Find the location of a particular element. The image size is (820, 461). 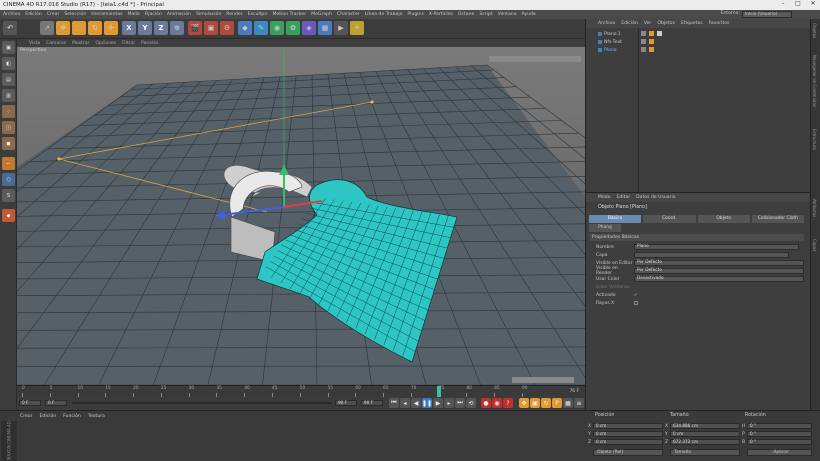

viewport-menu-item: Vista is located at coordinates (34, 43).